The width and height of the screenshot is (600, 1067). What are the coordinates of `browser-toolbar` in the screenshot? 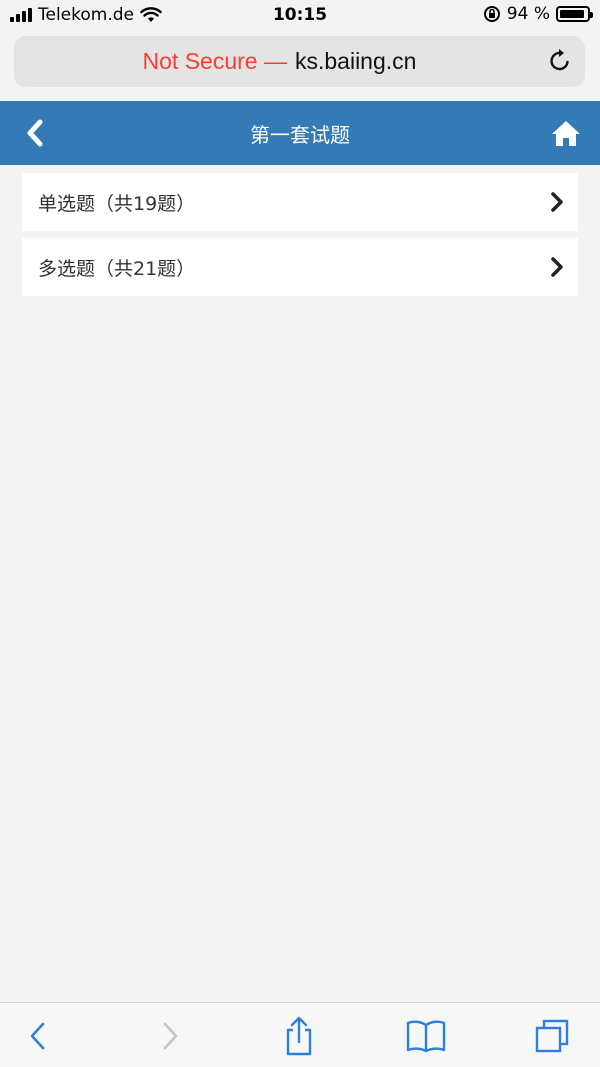 It's located at (300, 1034).